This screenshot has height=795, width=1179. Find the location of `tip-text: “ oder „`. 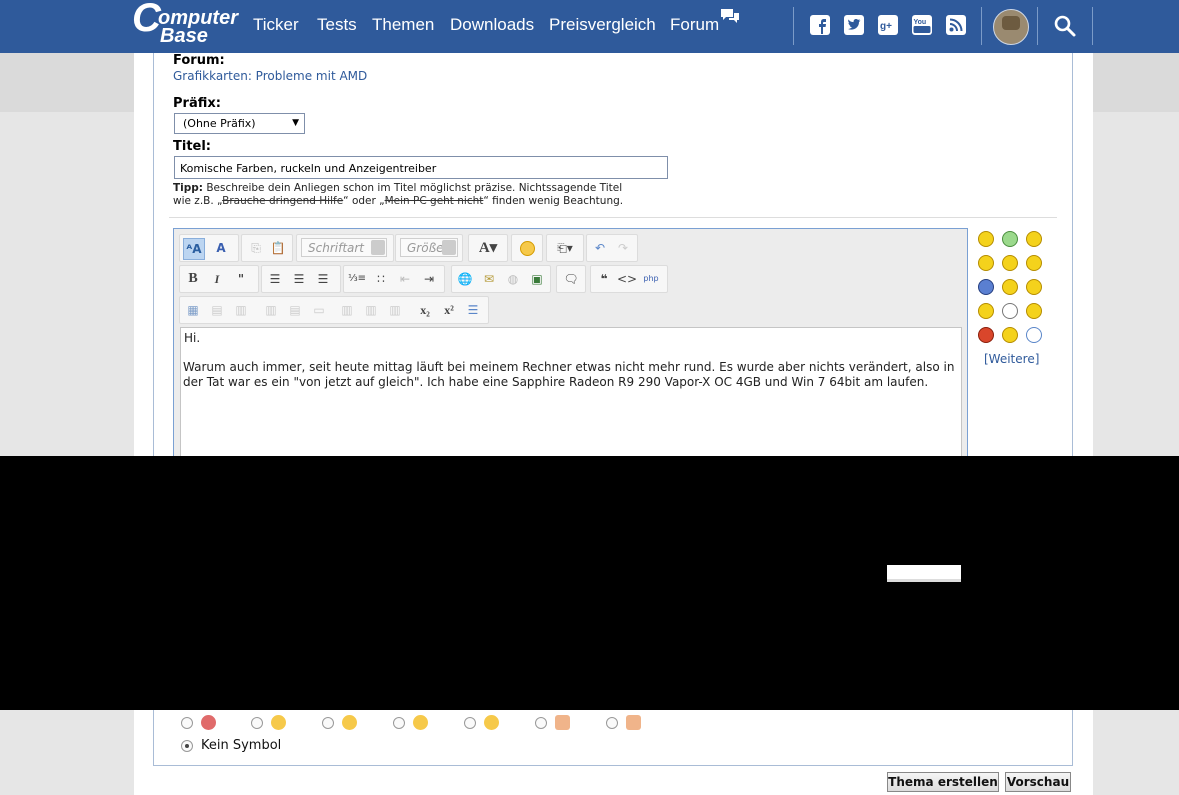

tip-text: “ oder „ is located at coordinates (364, 201).